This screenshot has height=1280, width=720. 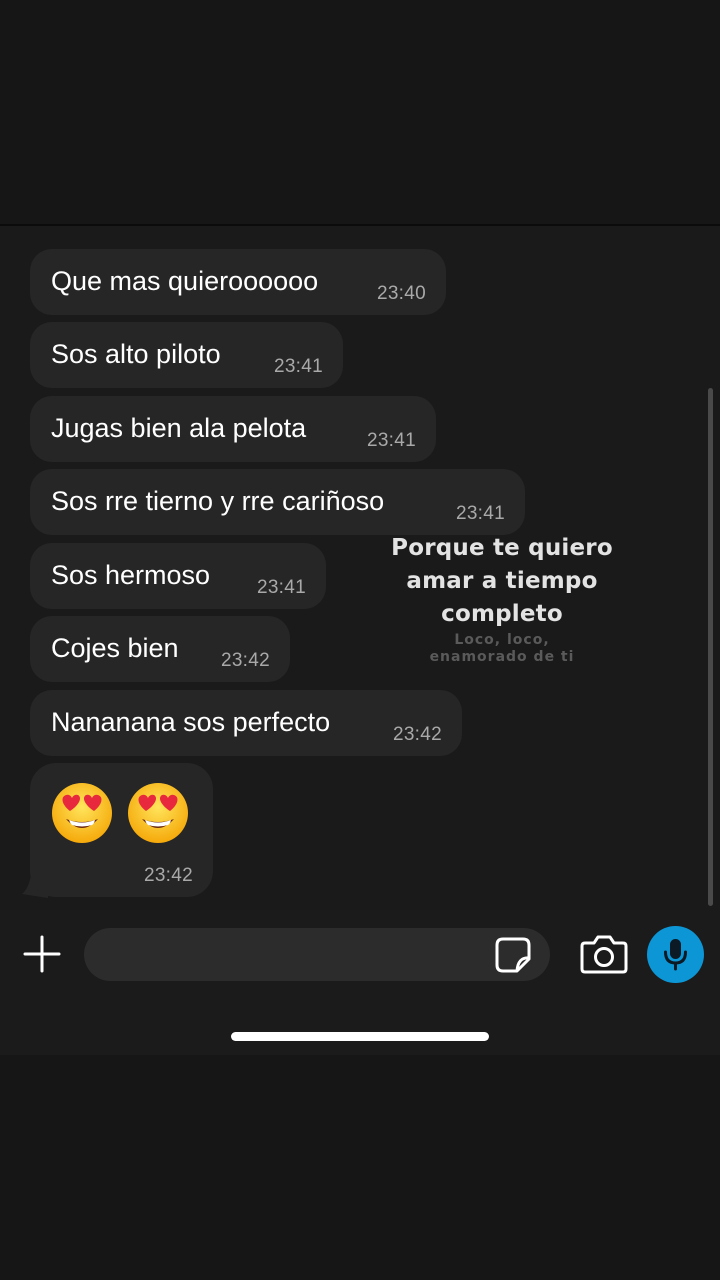 I want to click on message-input-field, so click(x=317, y=955).